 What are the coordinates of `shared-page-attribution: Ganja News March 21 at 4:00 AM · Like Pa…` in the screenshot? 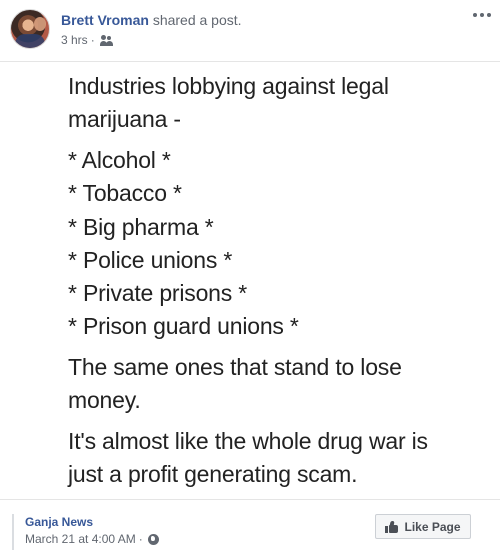 It's located at (250, 527).